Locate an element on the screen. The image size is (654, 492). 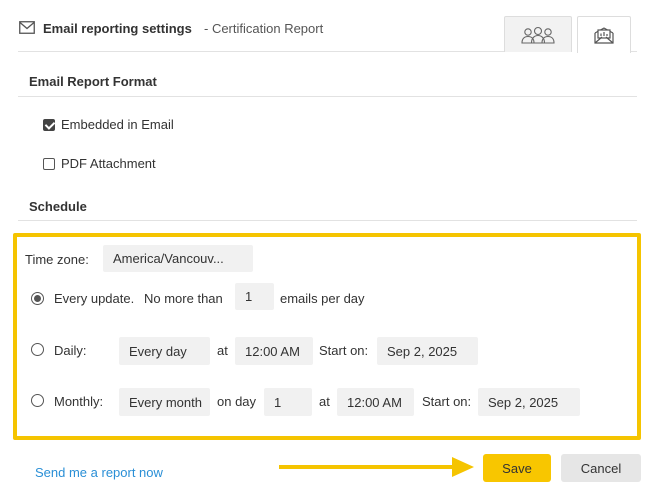
embedded-option: Embedded in Email is located at coordinates (108, 124).